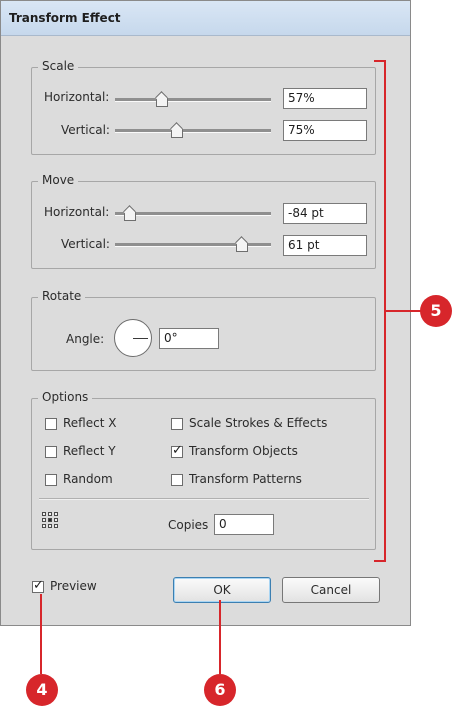 The width and height of the screenshot is (459, 709). What do you see at coordinates (380, 561) in the screenshot?
I see `bracket-bottom` at bounding box center [380, 561].